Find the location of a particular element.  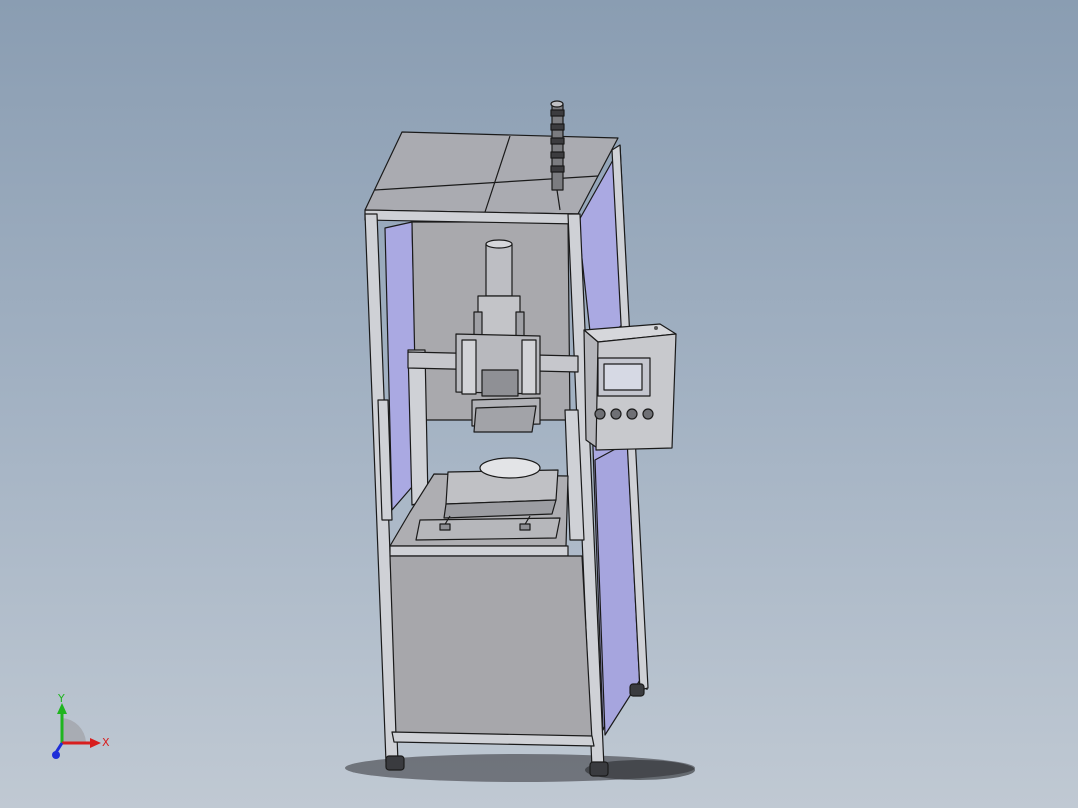

x-axis-label: X is located at coordinates (106, 742).